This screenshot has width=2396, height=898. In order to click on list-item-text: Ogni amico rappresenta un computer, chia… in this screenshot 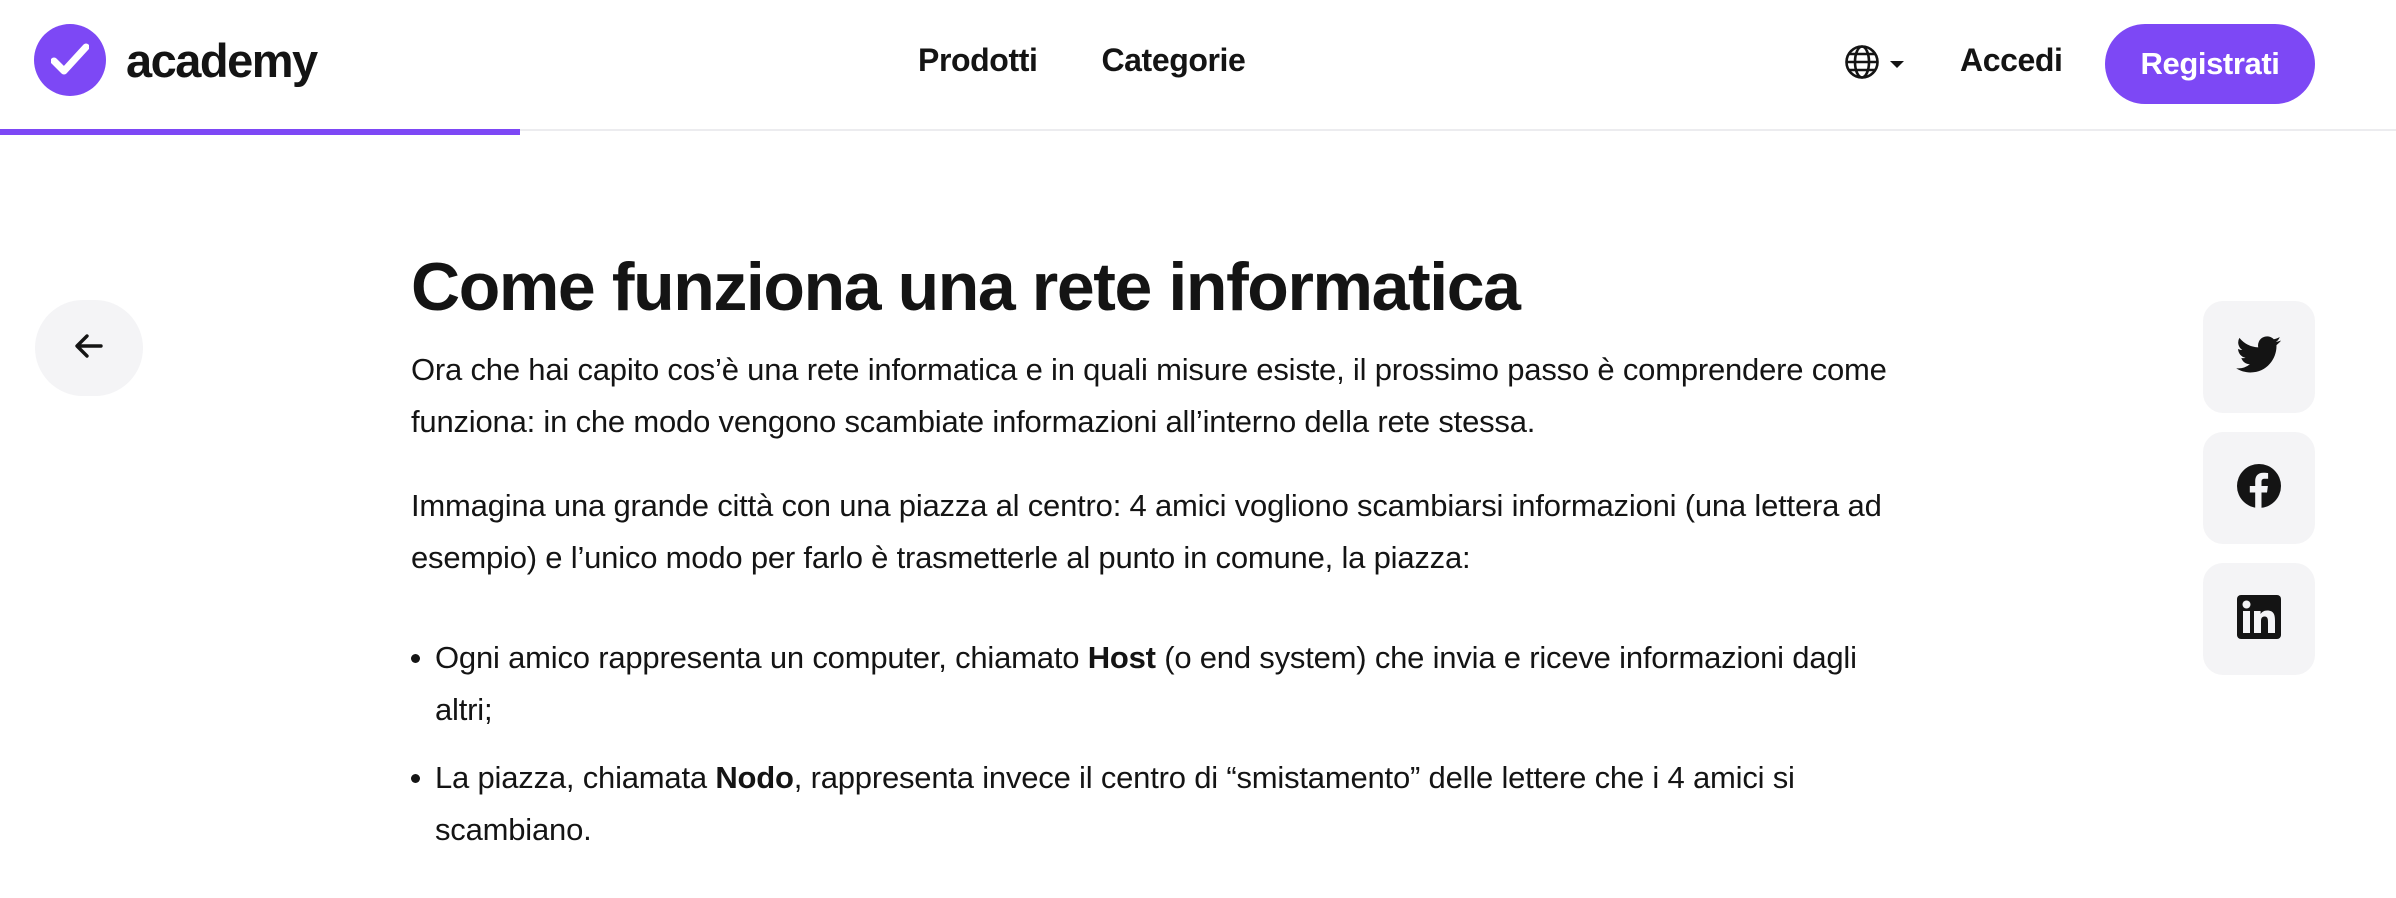, I will do `click(761, 657)`.